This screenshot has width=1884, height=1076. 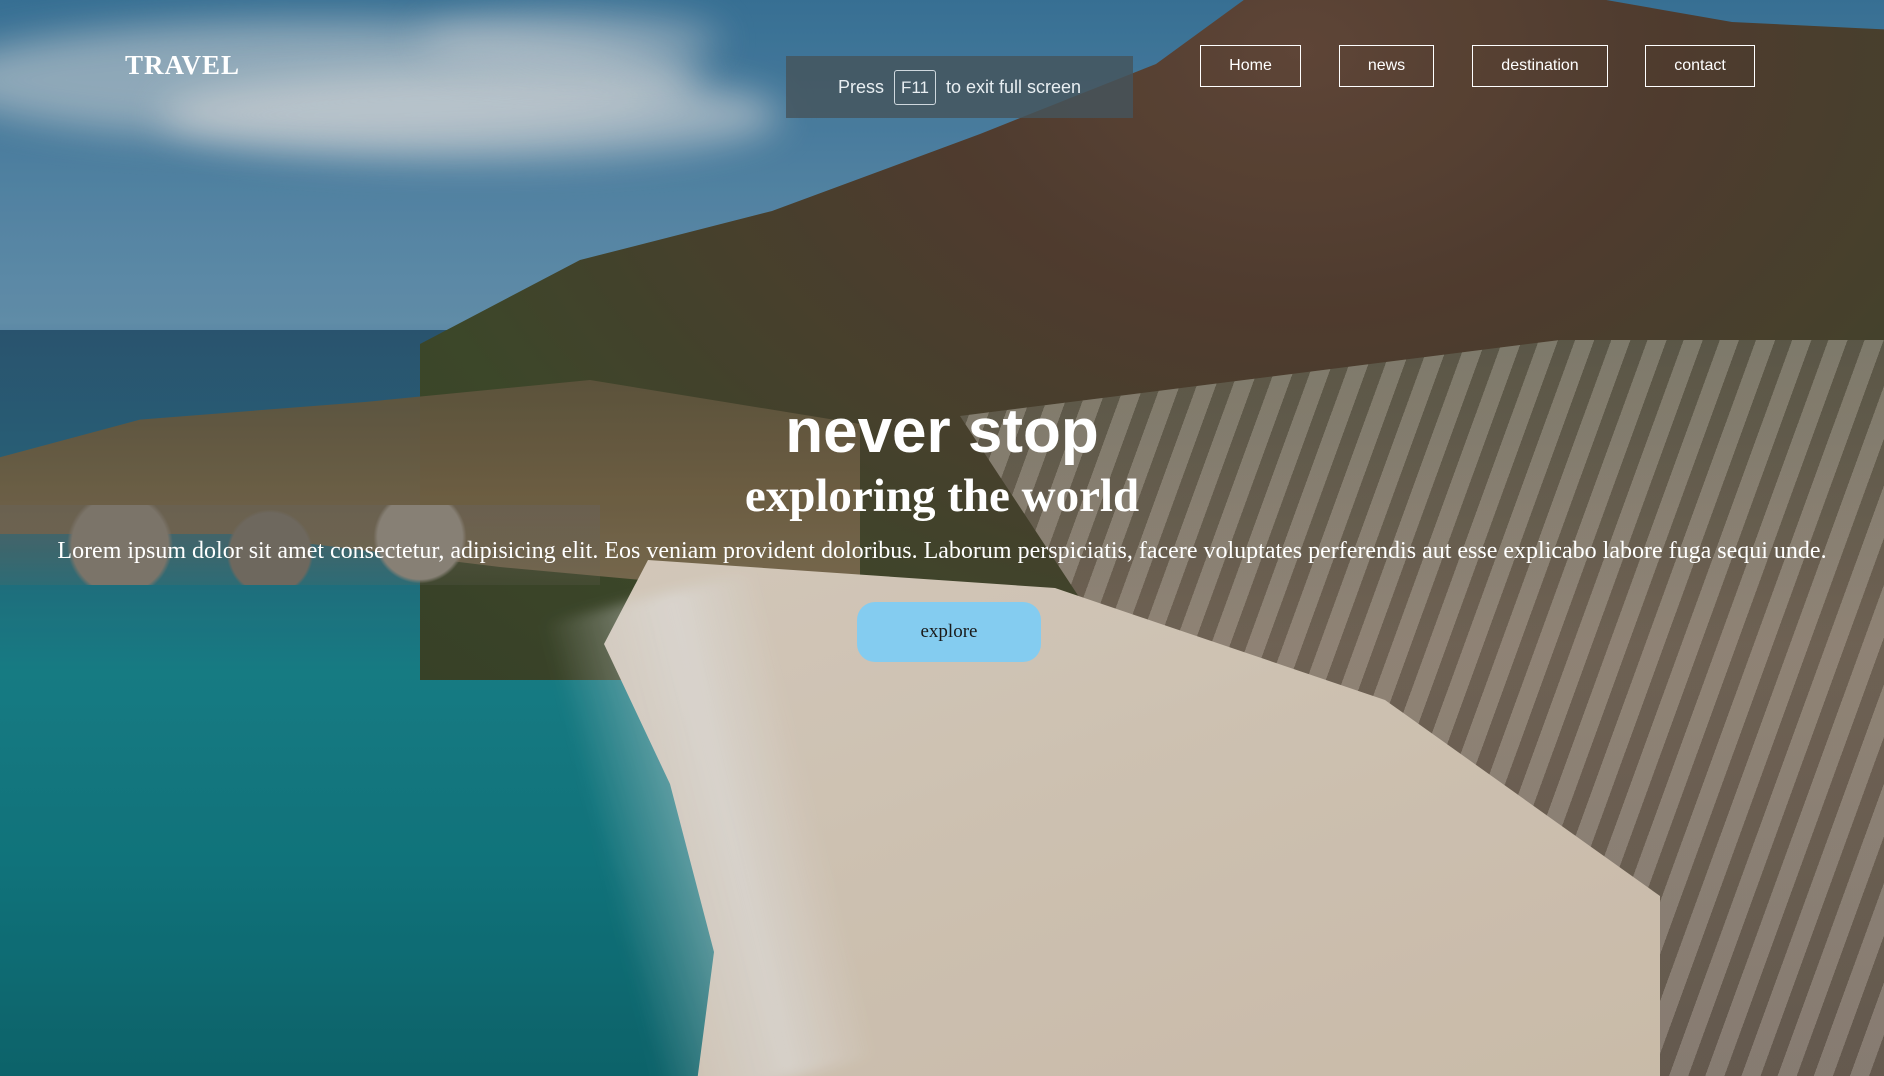 I want to click on fullscreen-notice-suffix: to exit full screen, so click(x=1014, y=86).